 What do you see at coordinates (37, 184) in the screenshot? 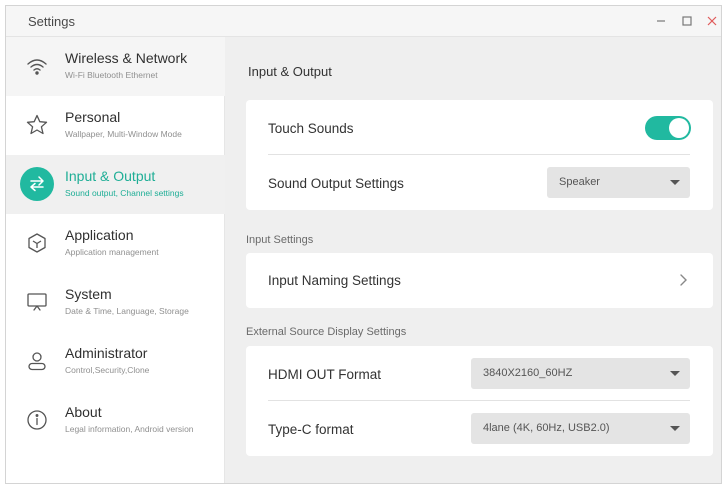
I see `swap-arrows-icon` at bounding box center [37, 184].